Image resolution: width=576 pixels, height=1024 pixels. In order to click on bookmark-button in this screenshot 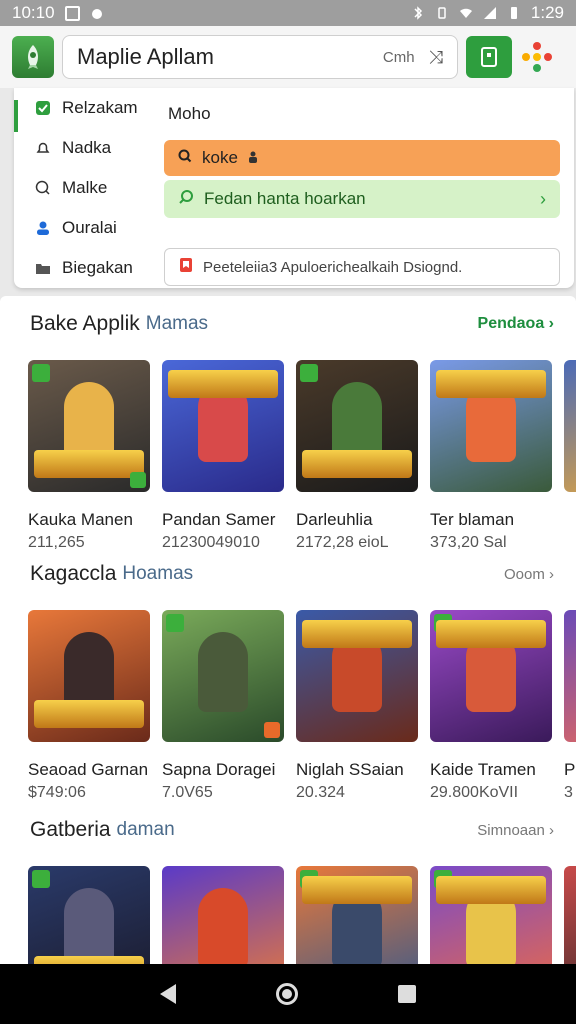, I will do `click(489, 57)`.